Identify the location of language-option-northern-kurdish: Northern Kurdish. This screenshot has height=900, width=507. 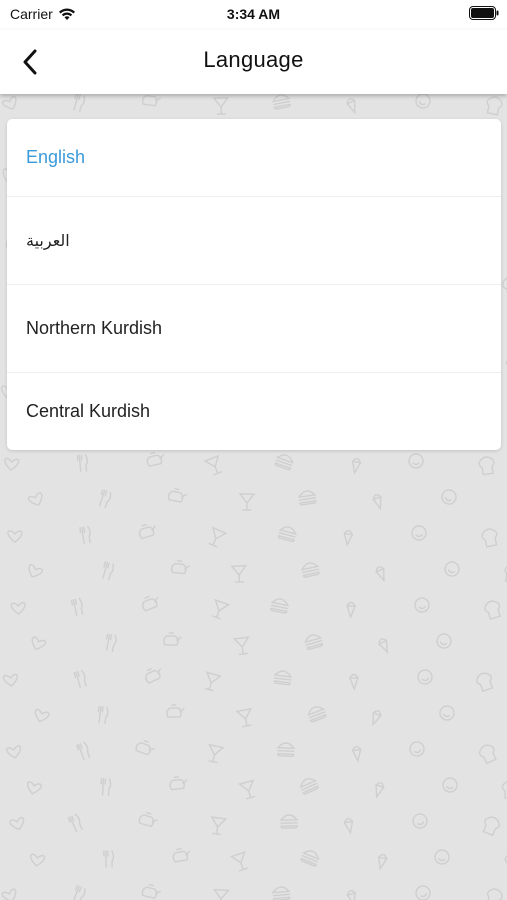
(254, 329).